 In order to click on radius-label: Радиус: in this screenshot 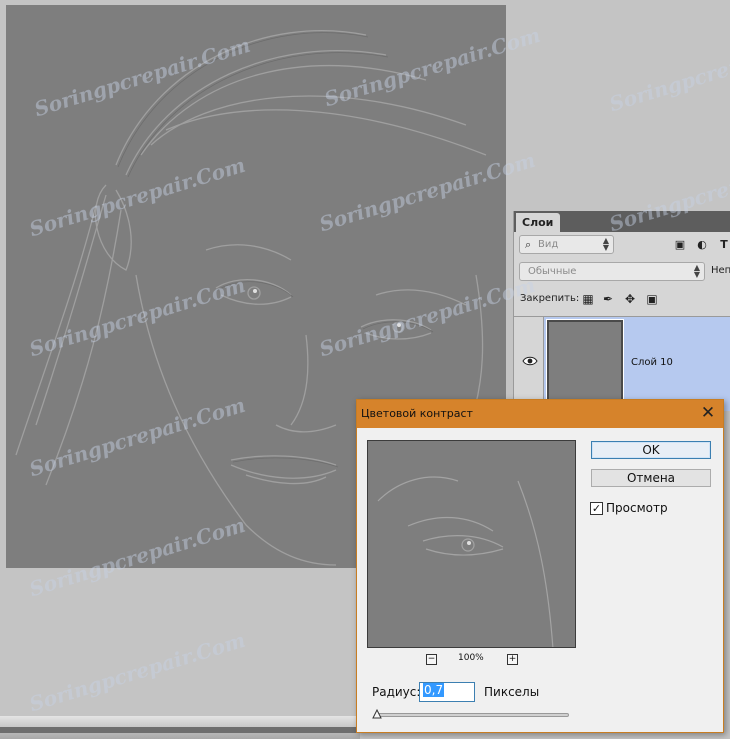, I will do `click(396, 692)`.